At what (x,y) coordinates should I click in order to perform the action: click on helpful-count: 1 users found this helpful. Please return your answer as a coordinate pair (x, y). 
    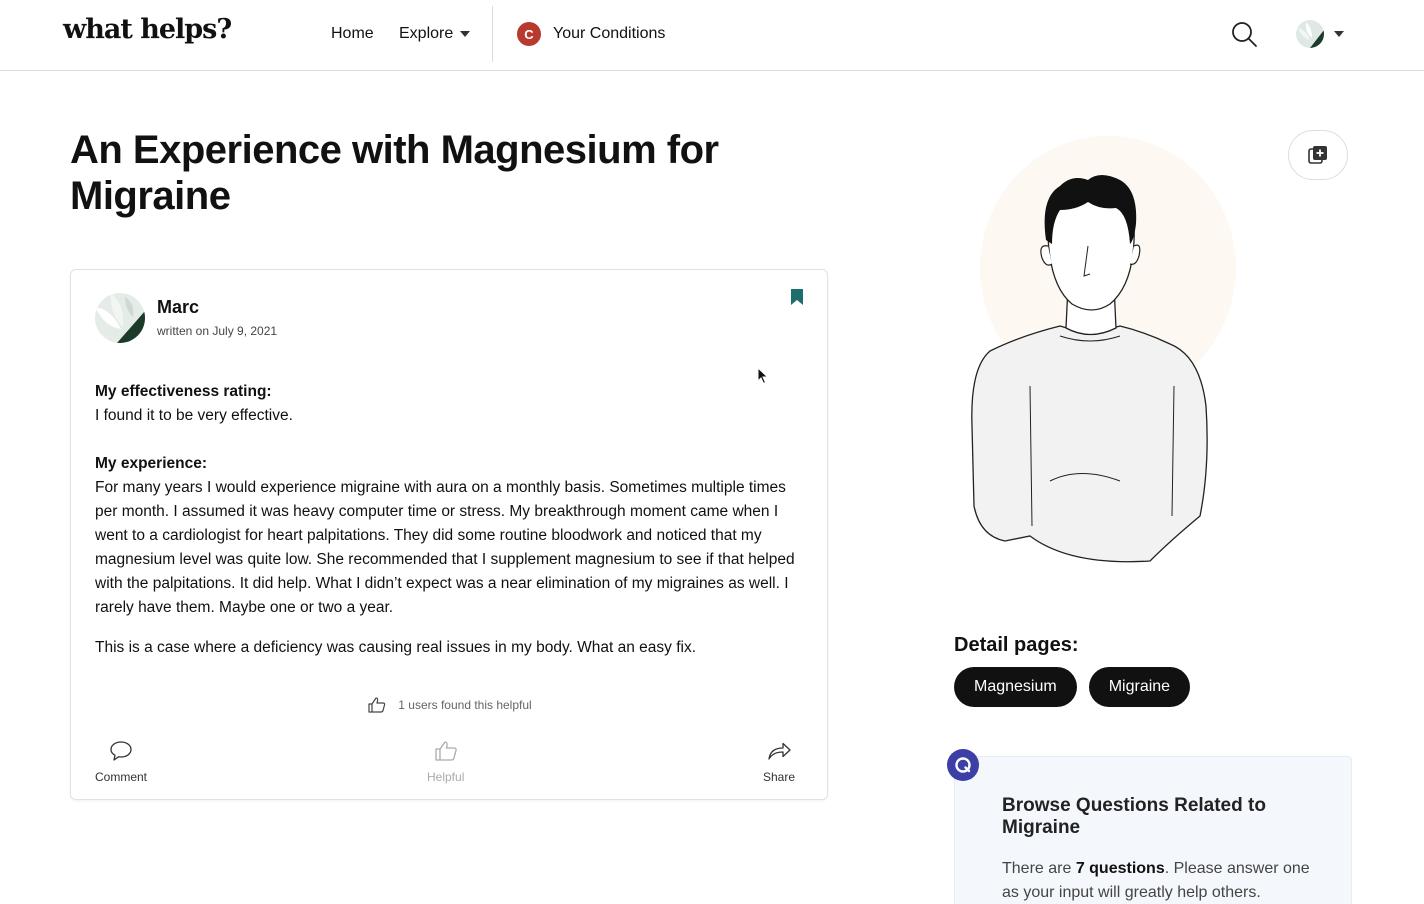
    Looking at the image, I should click on (450, 705).